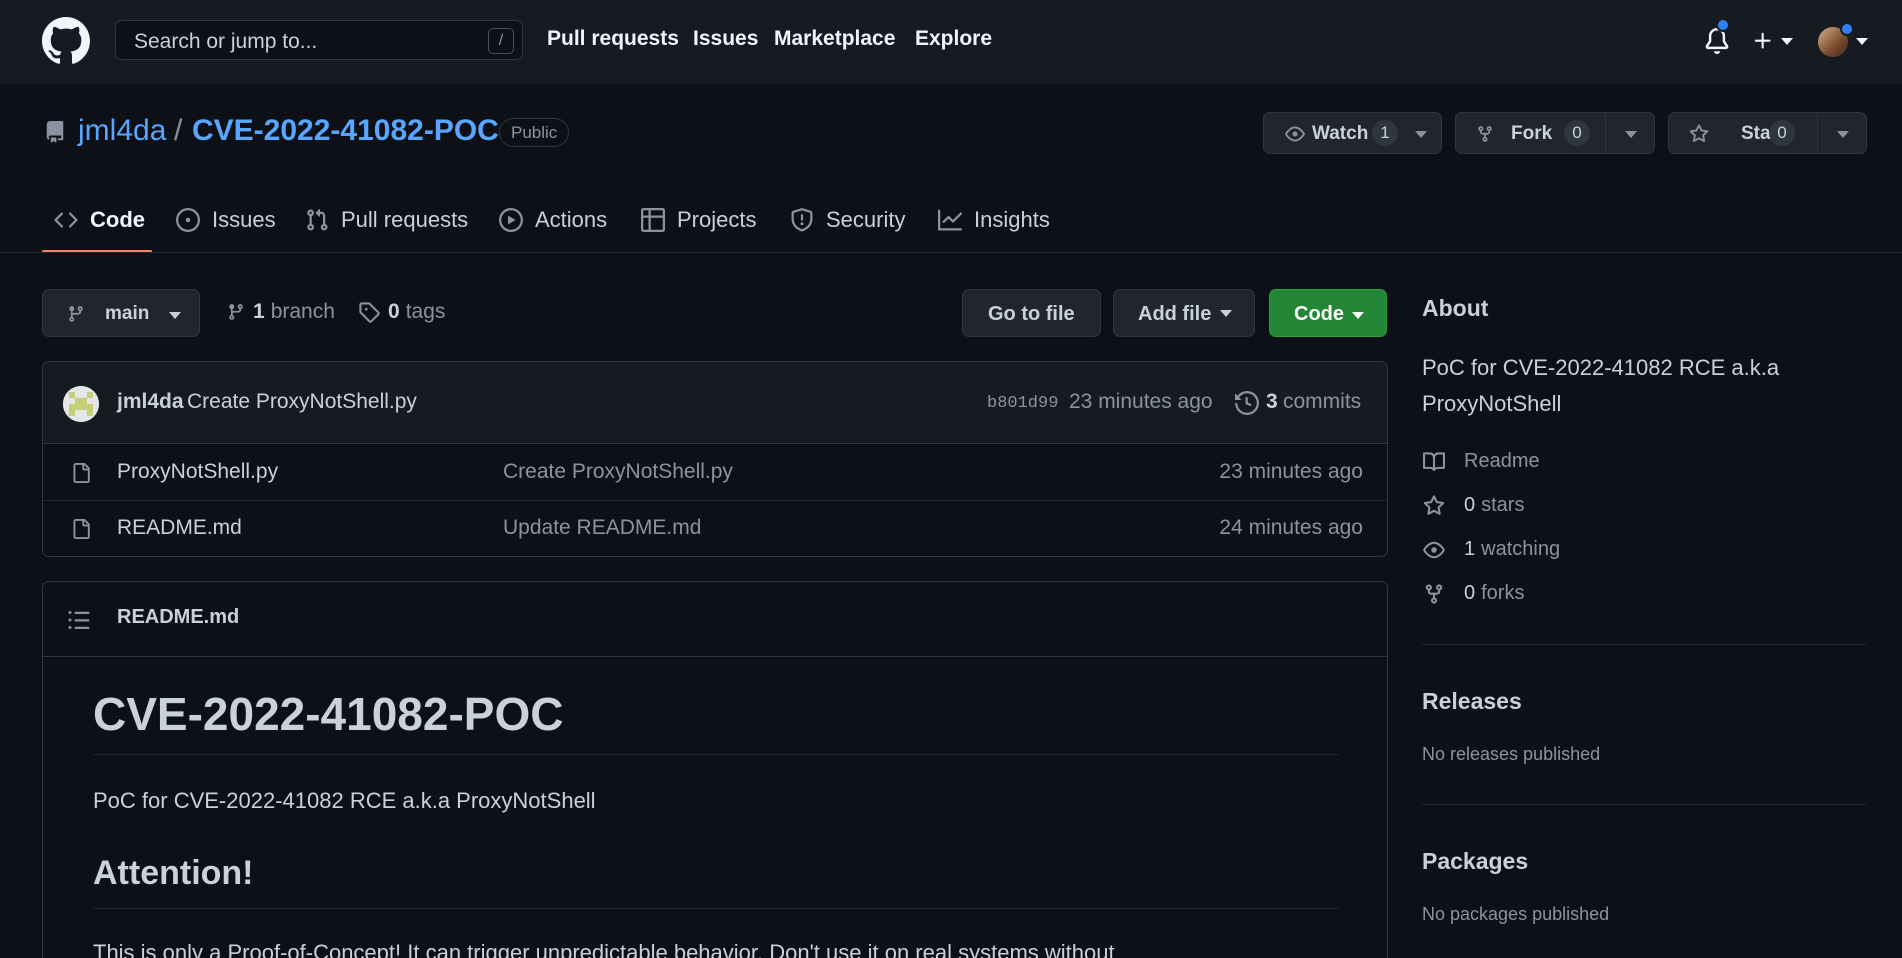  What do you see at coordinates (1272, 402) in the screenshot?
I see `commits-count: 3` at bounding box center [1272, 402].